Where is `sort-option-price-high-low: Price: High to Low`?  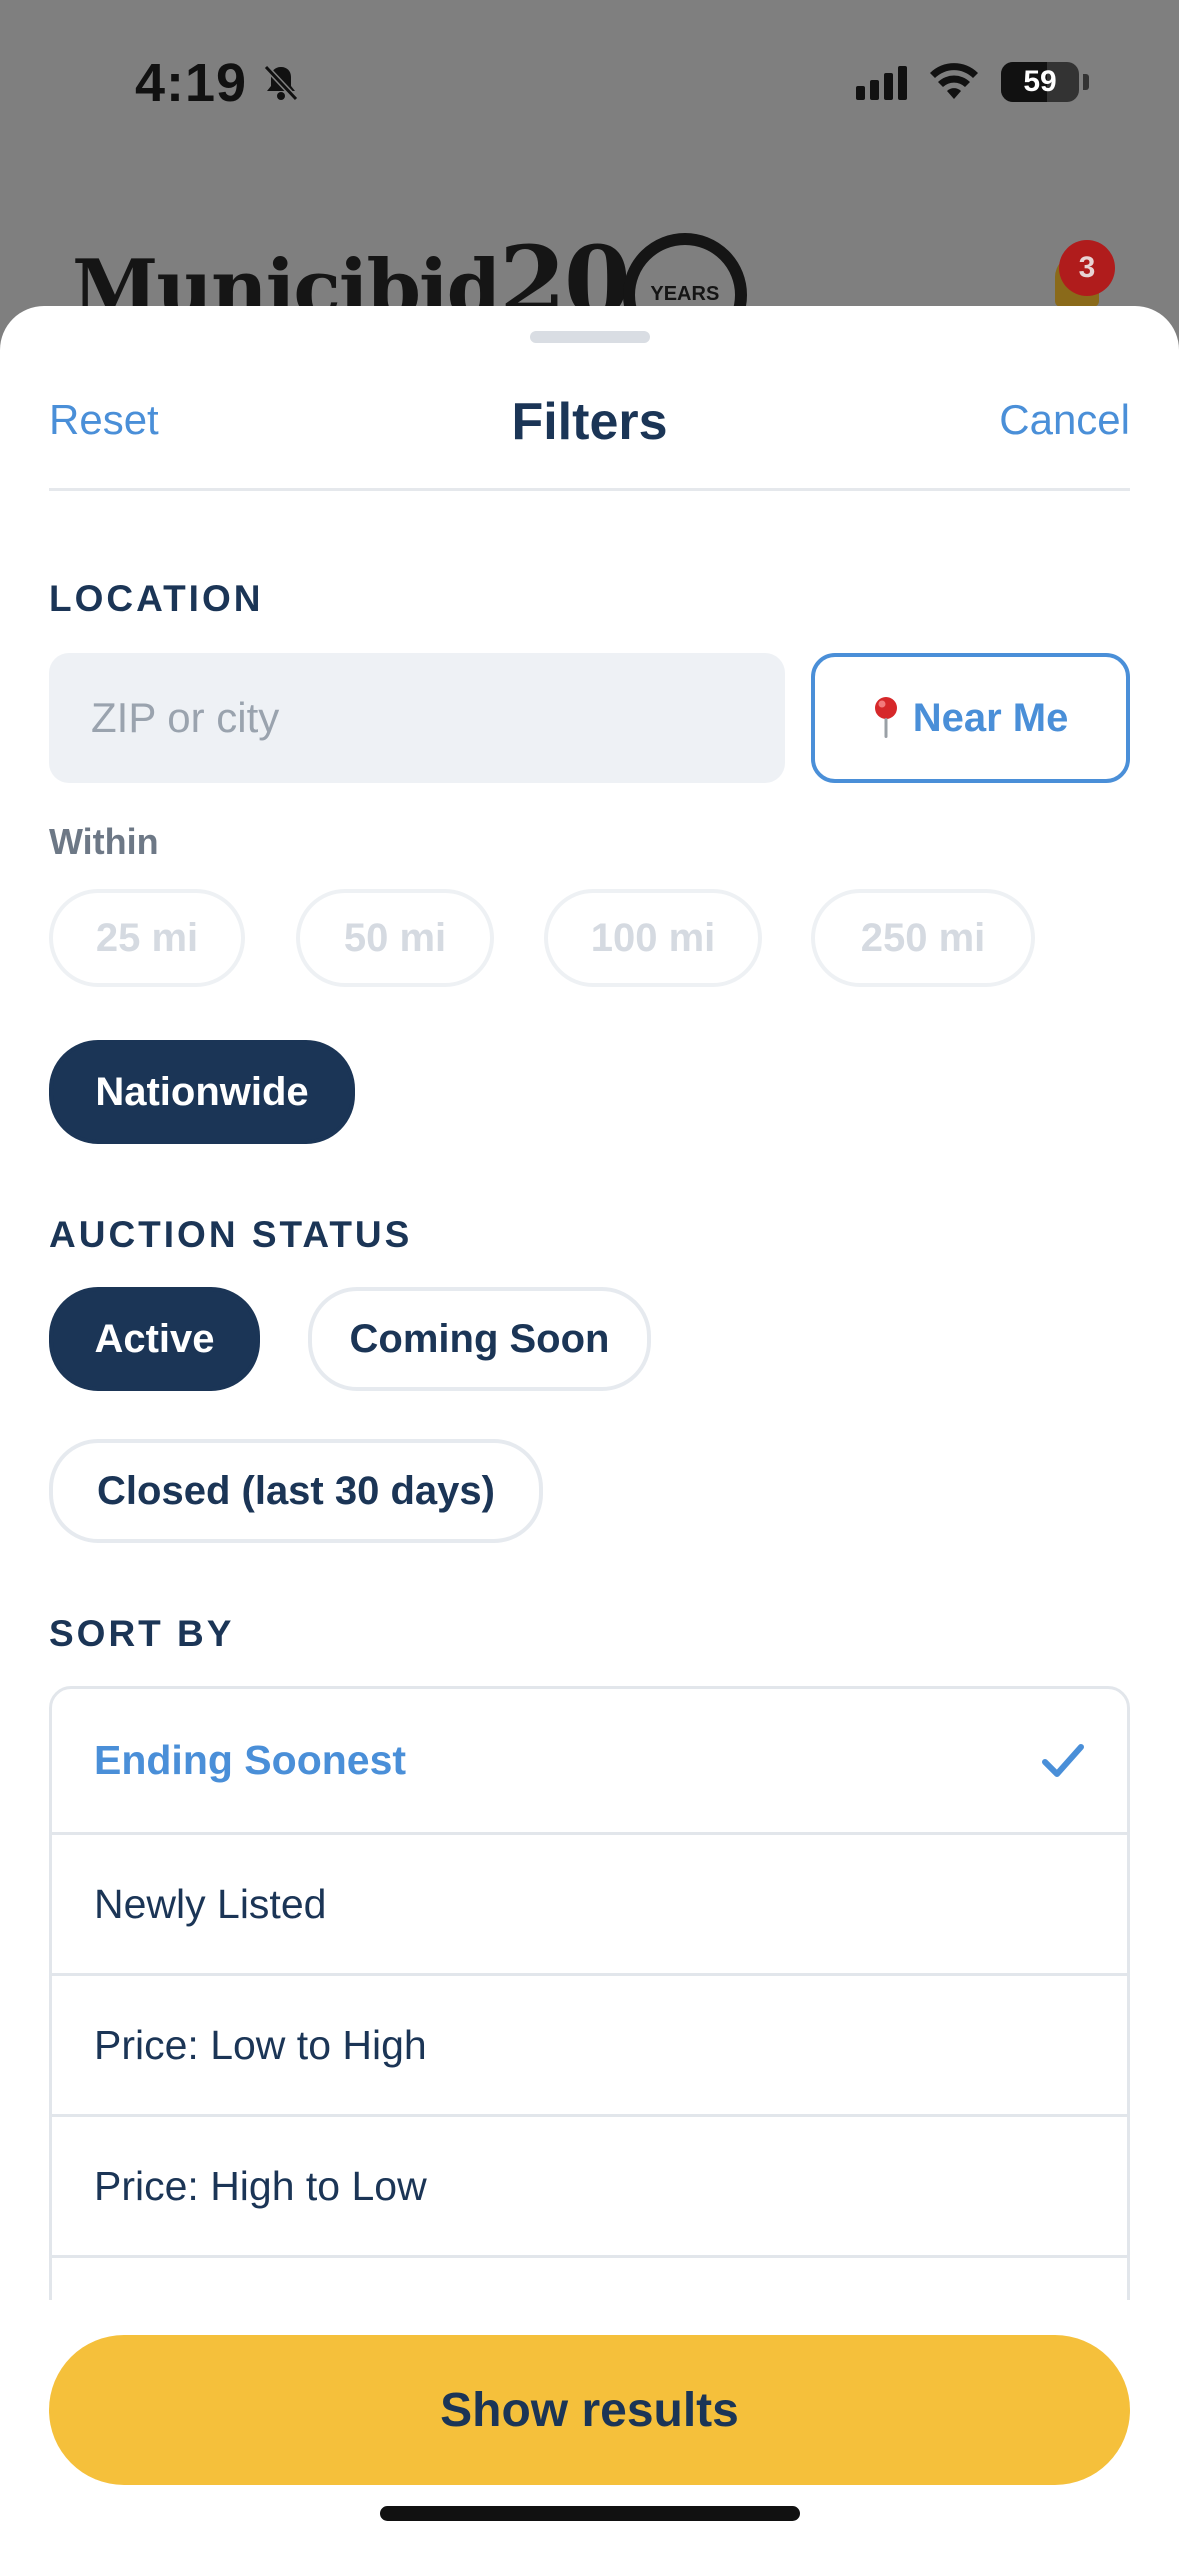
sort-option-price-high-low: Price: High to Low is located at coordinates (589, 2187).